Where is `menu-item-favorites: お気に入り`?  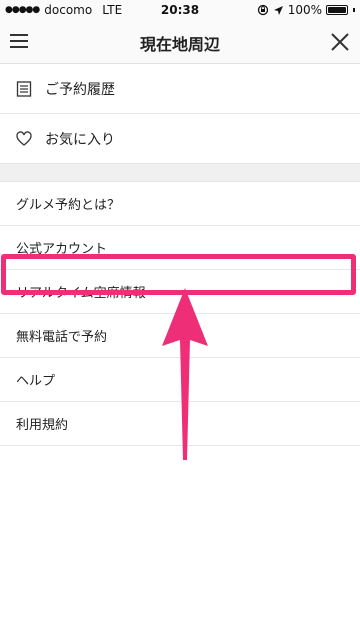 menu-item-favorites: お気に入り is located at coordinates (180, 139).